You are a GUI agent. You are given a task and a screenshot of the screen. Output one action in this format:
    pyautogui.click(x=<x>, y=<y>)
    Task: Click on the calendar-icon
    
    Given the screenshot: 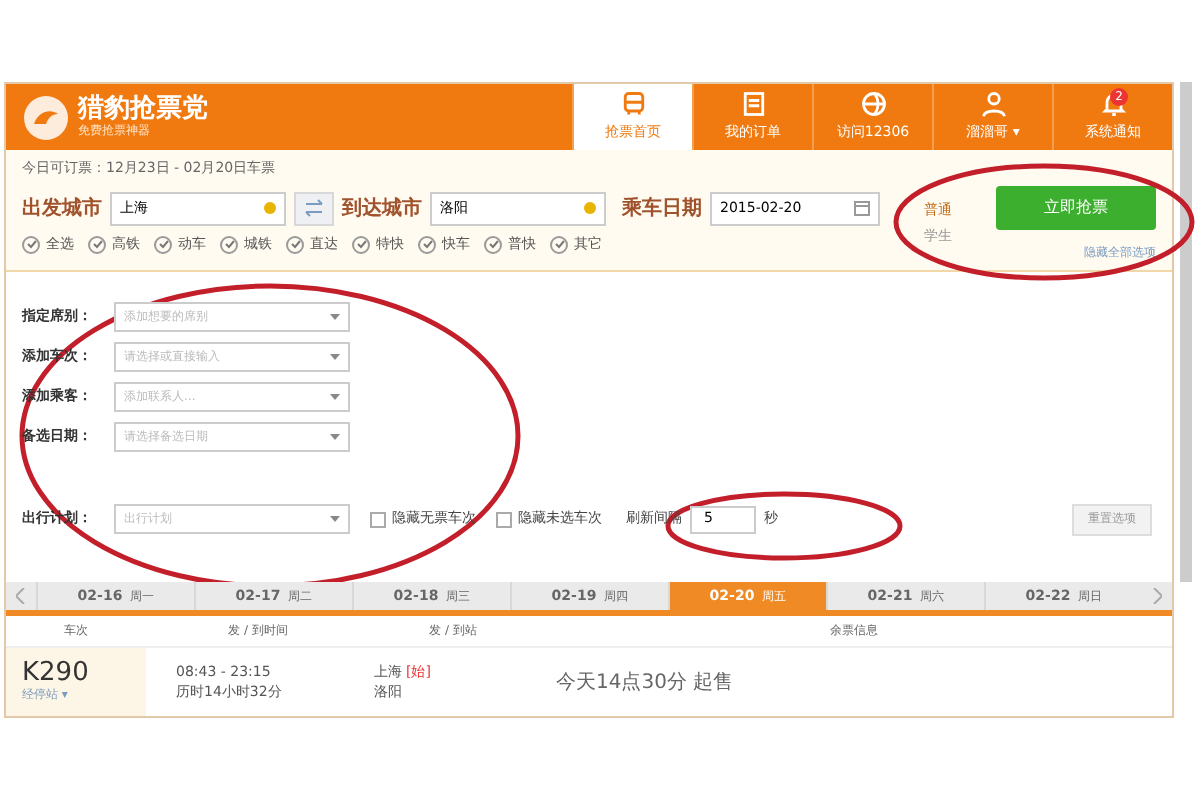 What is the action you would take?
    pyautogui.click(x=862, y=208)
    